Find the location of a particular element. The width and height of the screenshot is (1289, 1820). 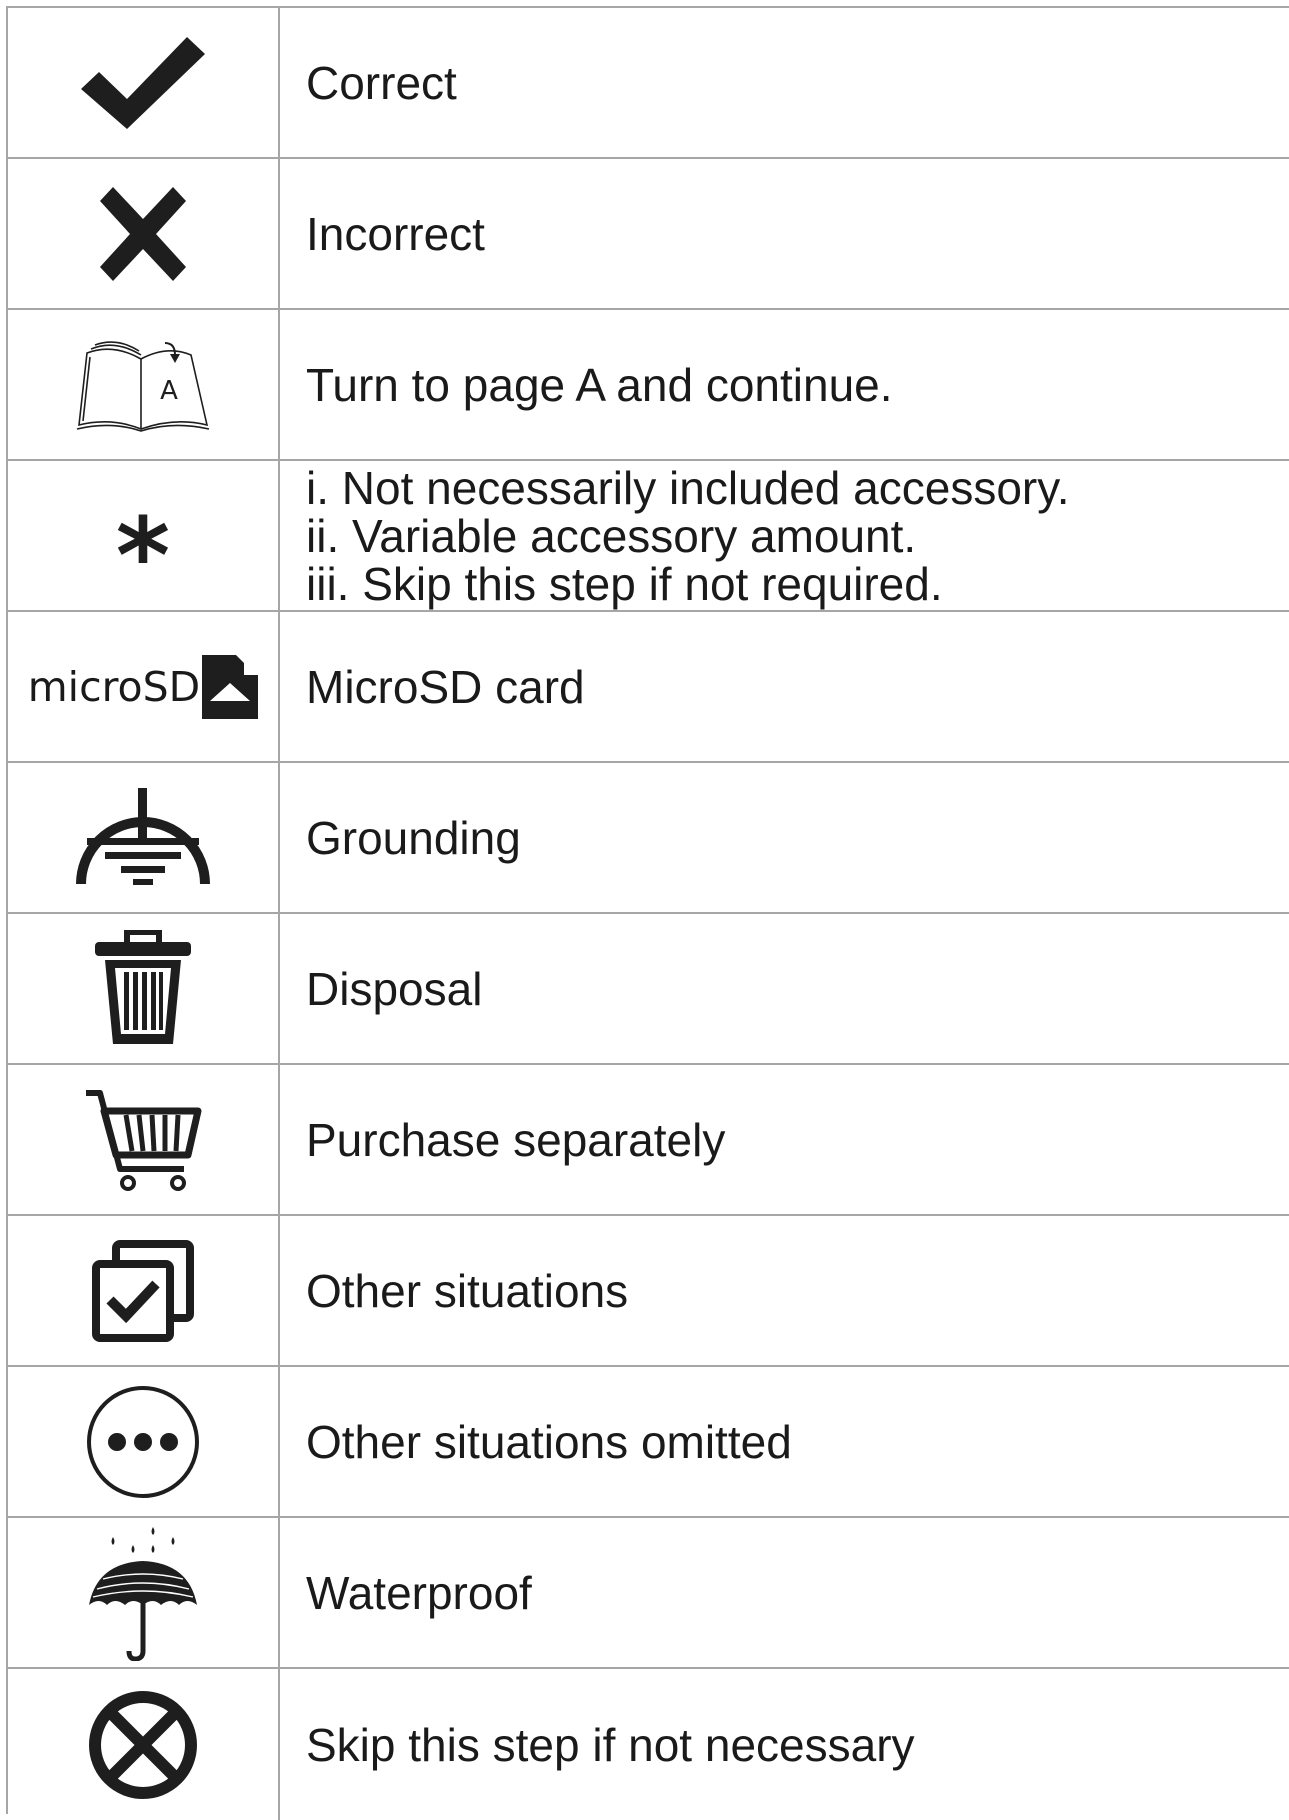

legend-row-other-situations: Other situations is located at coordinates (648, 1291).